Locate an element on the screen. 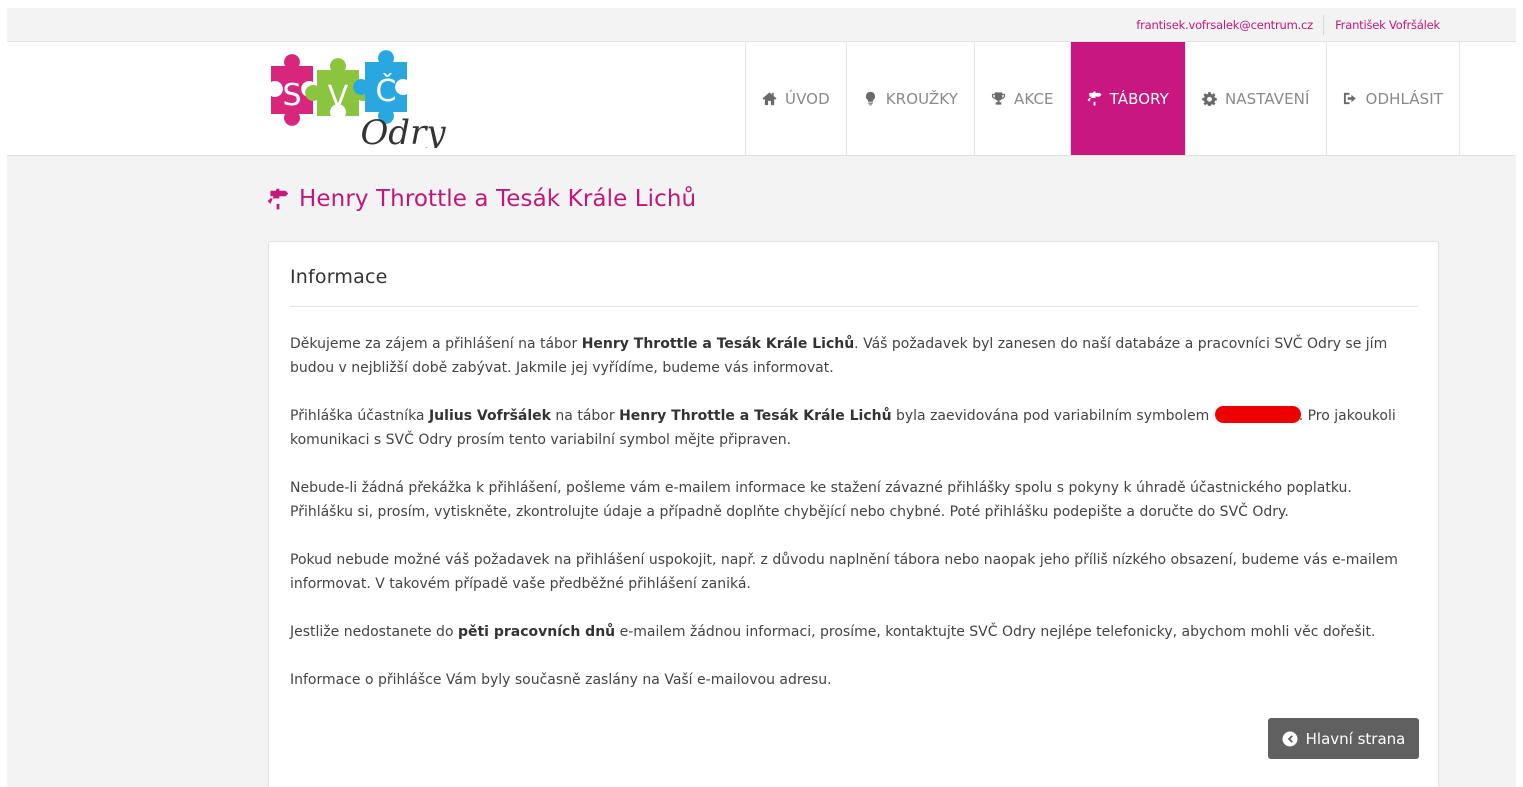 This screenshot has height=787, width=1523. nav-label: ÚVOD is located at coordinates (807, 98).